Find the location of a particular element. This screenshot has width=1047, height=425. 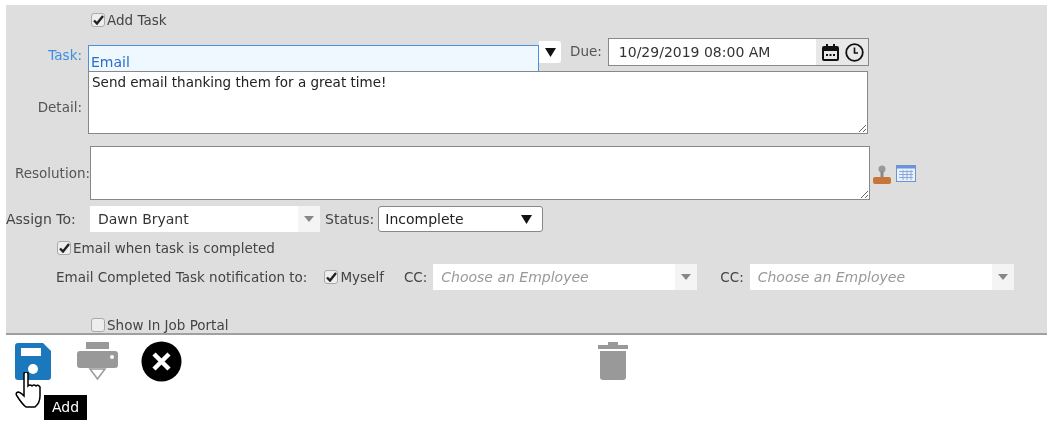

field-label: Resolution: is located at coordinates (51, 173).